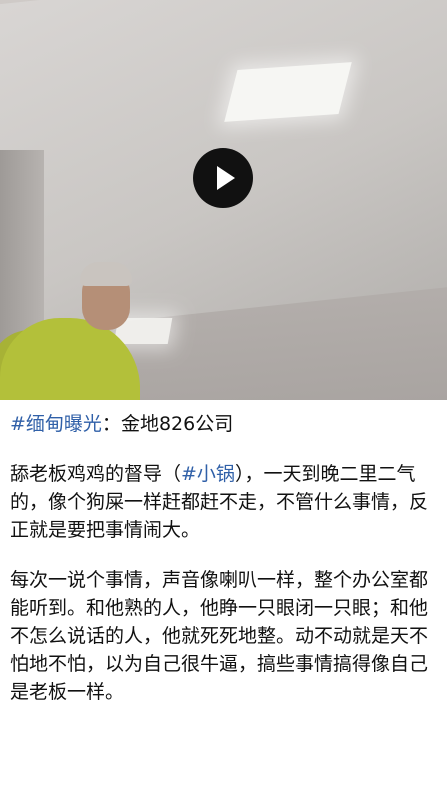 This screenshot has height=800, width=447. Describe the element at coordinates (288, 92) in the screenshot. I see `ceiling-light` at that location.